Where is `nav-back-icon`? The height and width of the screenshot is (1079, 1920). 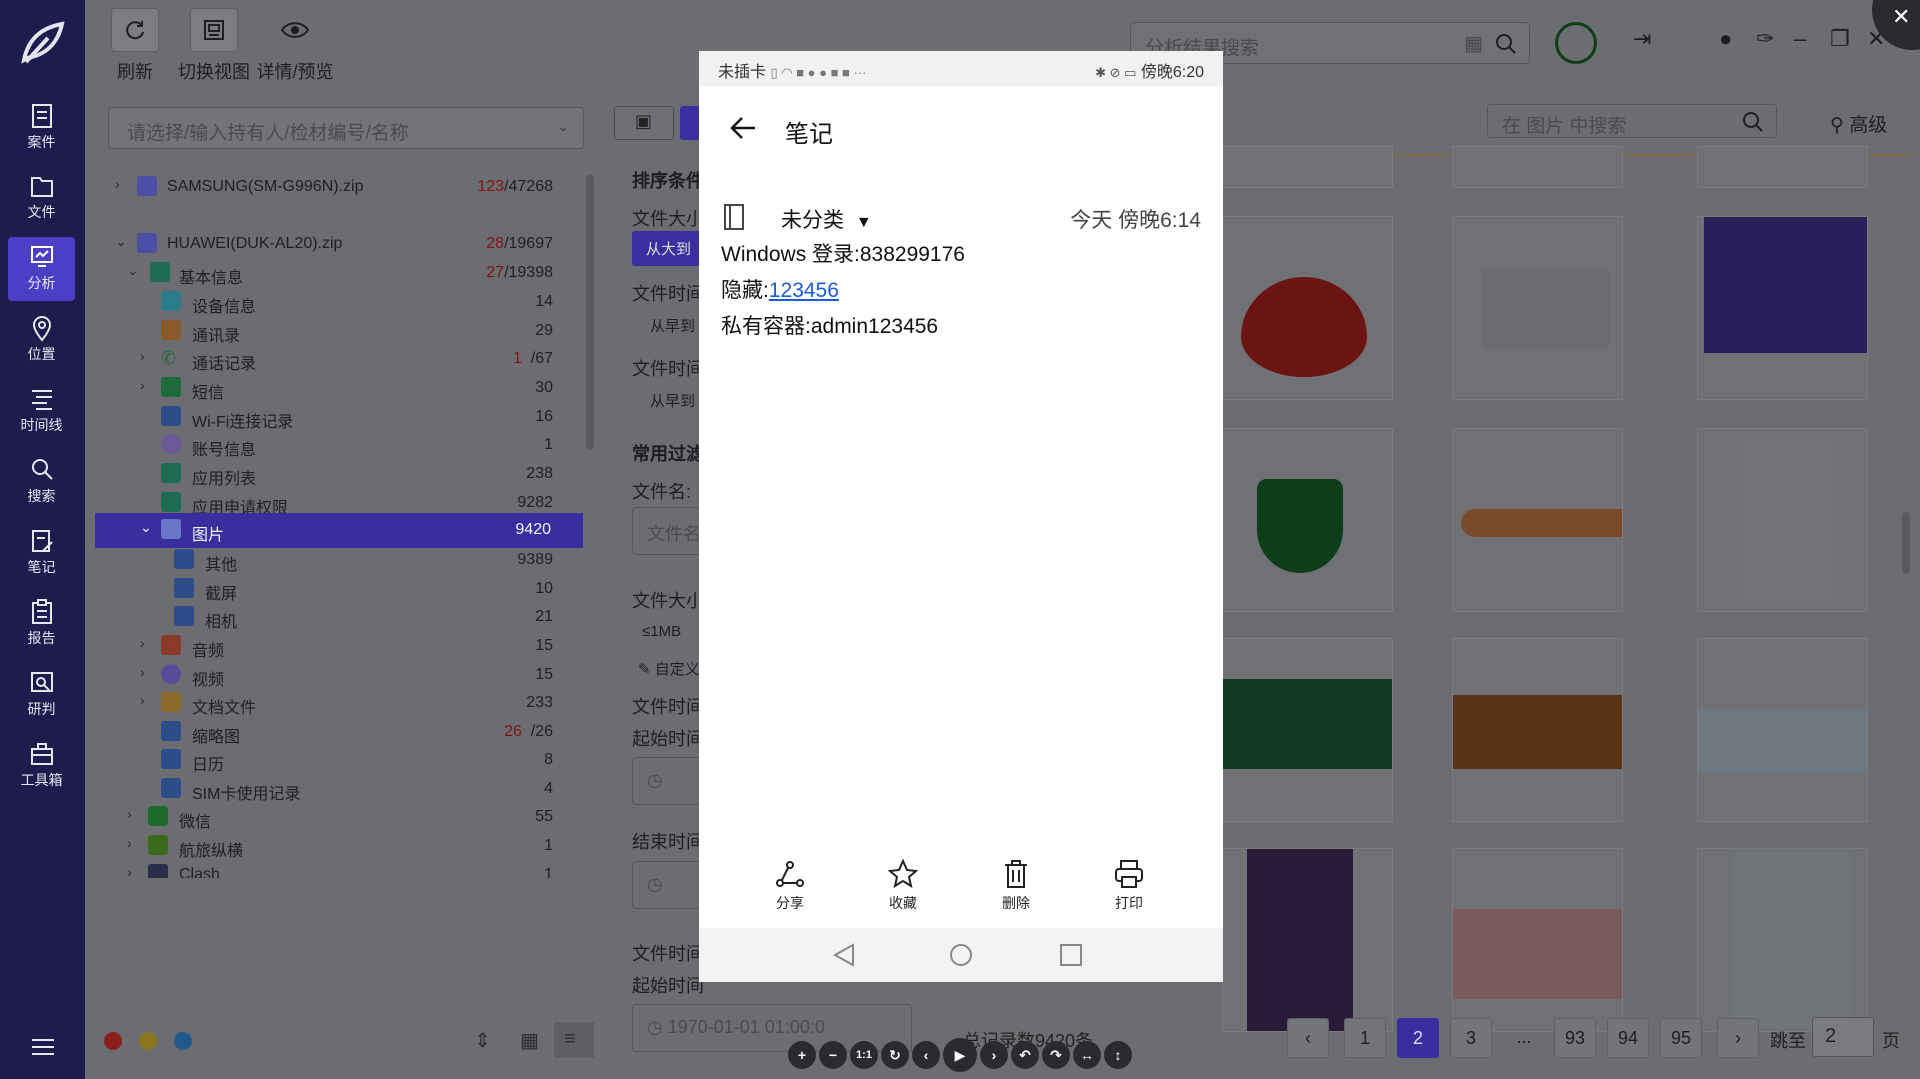
nav-back-icon is located at coordinates (844, 955).